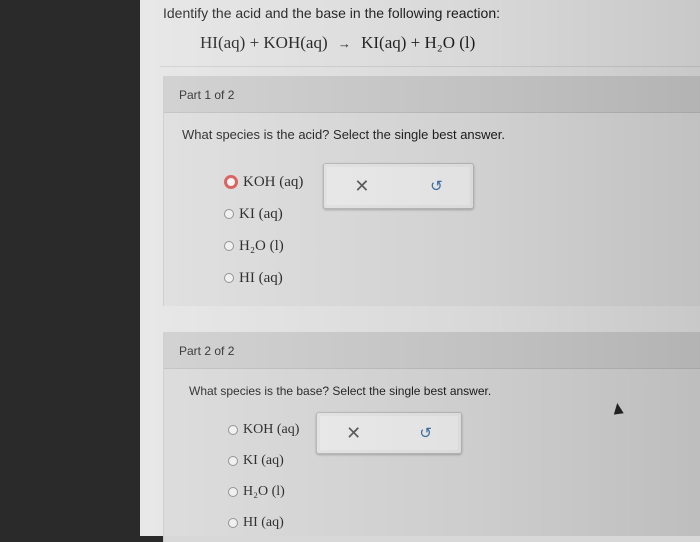 The height and width of the screenshot is (542, 700). I want to click on part-2-option-koh: KOH (aq), so click(263, 429).